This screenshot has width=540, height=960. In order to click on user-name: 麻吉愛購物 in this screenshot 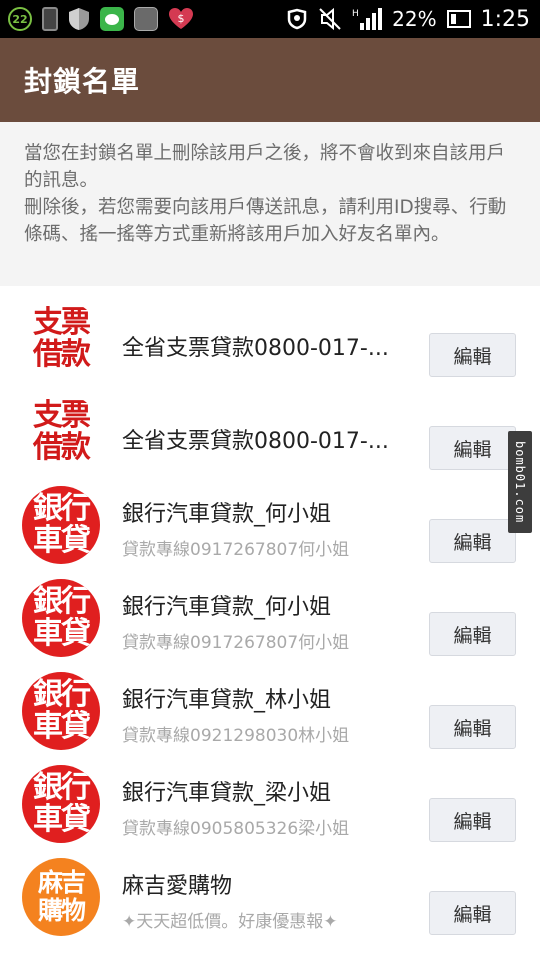, I will do `click(177, 886)`.